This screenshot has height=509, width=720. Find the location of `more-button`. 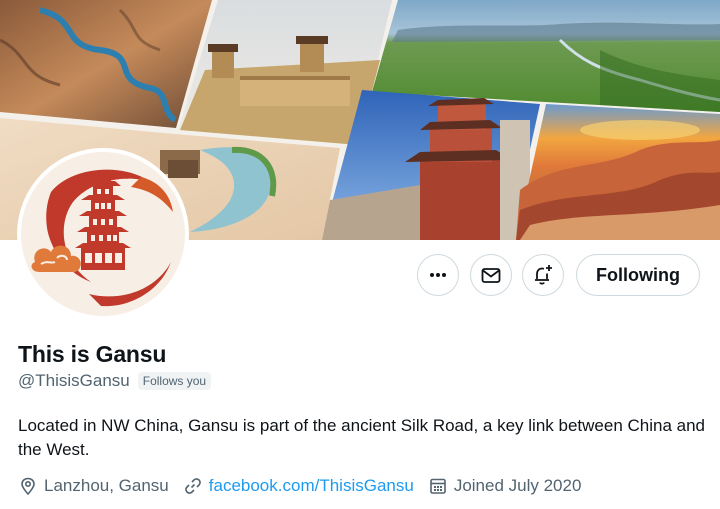

more-button is located at coordinates (438, 275).